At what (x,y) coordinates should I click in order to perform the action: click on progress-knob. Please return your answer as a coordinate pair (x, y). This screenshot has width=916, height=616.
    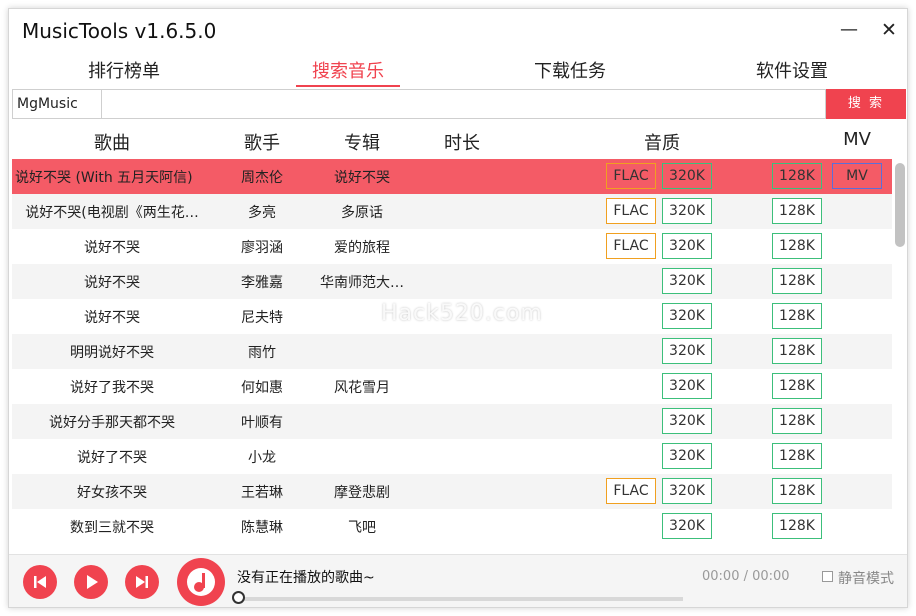
    Looking at the image, I should click on (238, 597).